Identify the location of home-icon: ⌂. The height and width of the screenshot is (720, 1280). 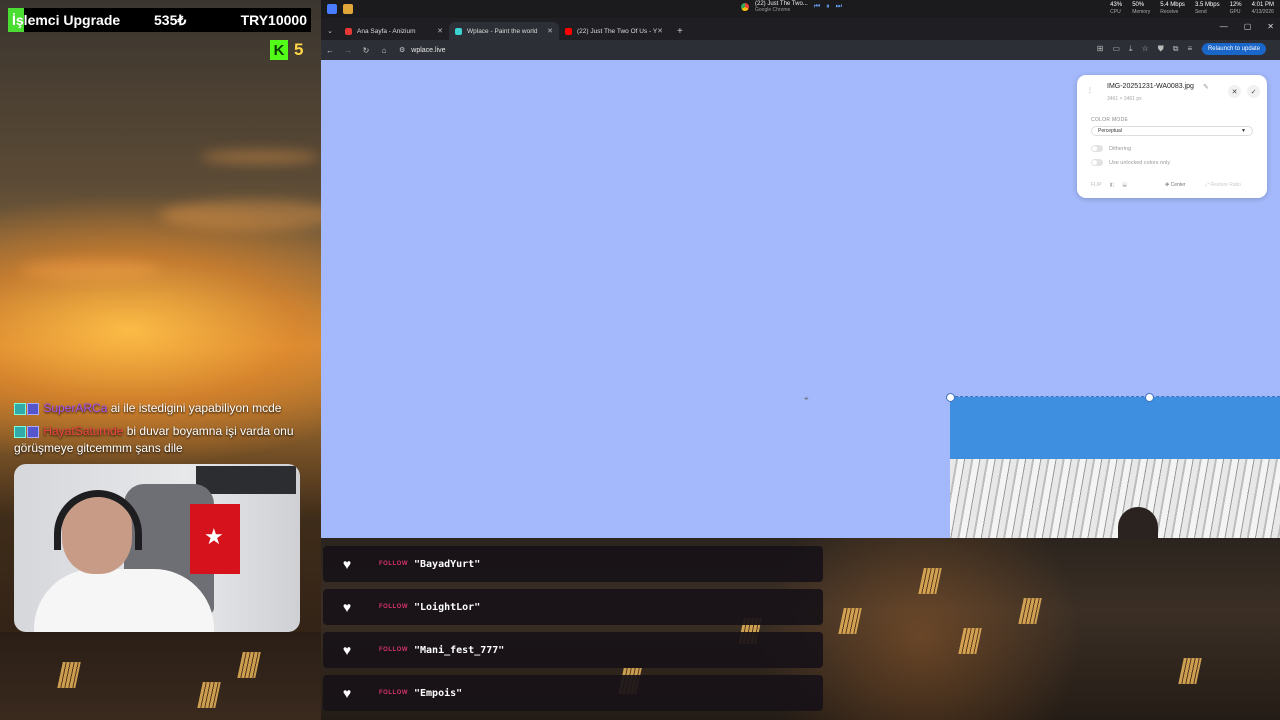
(384, 50).